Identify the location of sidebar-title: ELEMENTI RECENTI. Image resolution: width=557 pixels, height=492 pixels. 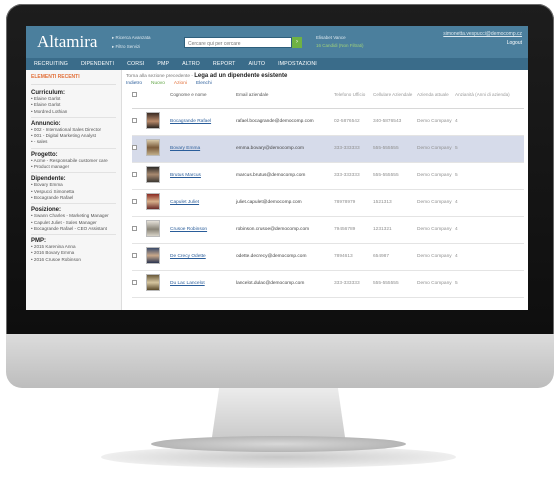
(73, 79).